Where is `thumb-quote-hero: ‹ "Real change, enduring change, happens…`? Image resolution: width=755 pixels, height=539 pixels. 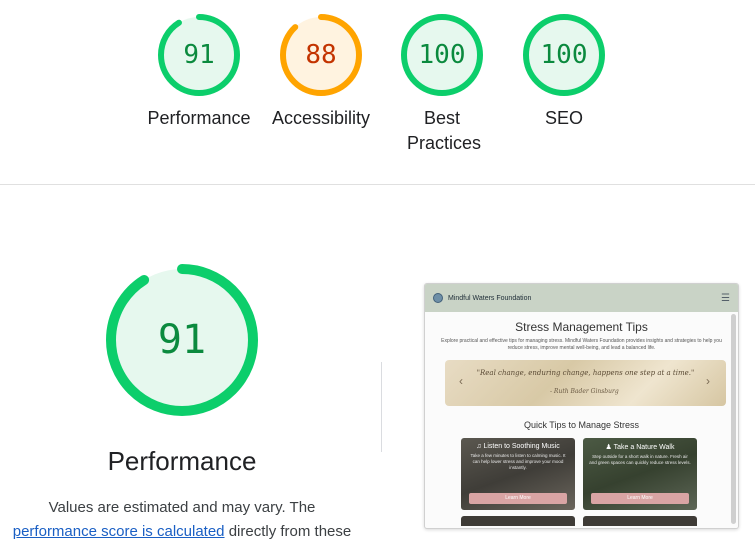 thumb-quote-hero: ‹ "Real change, enduring change, happens… is located at coordinates (585, 383).